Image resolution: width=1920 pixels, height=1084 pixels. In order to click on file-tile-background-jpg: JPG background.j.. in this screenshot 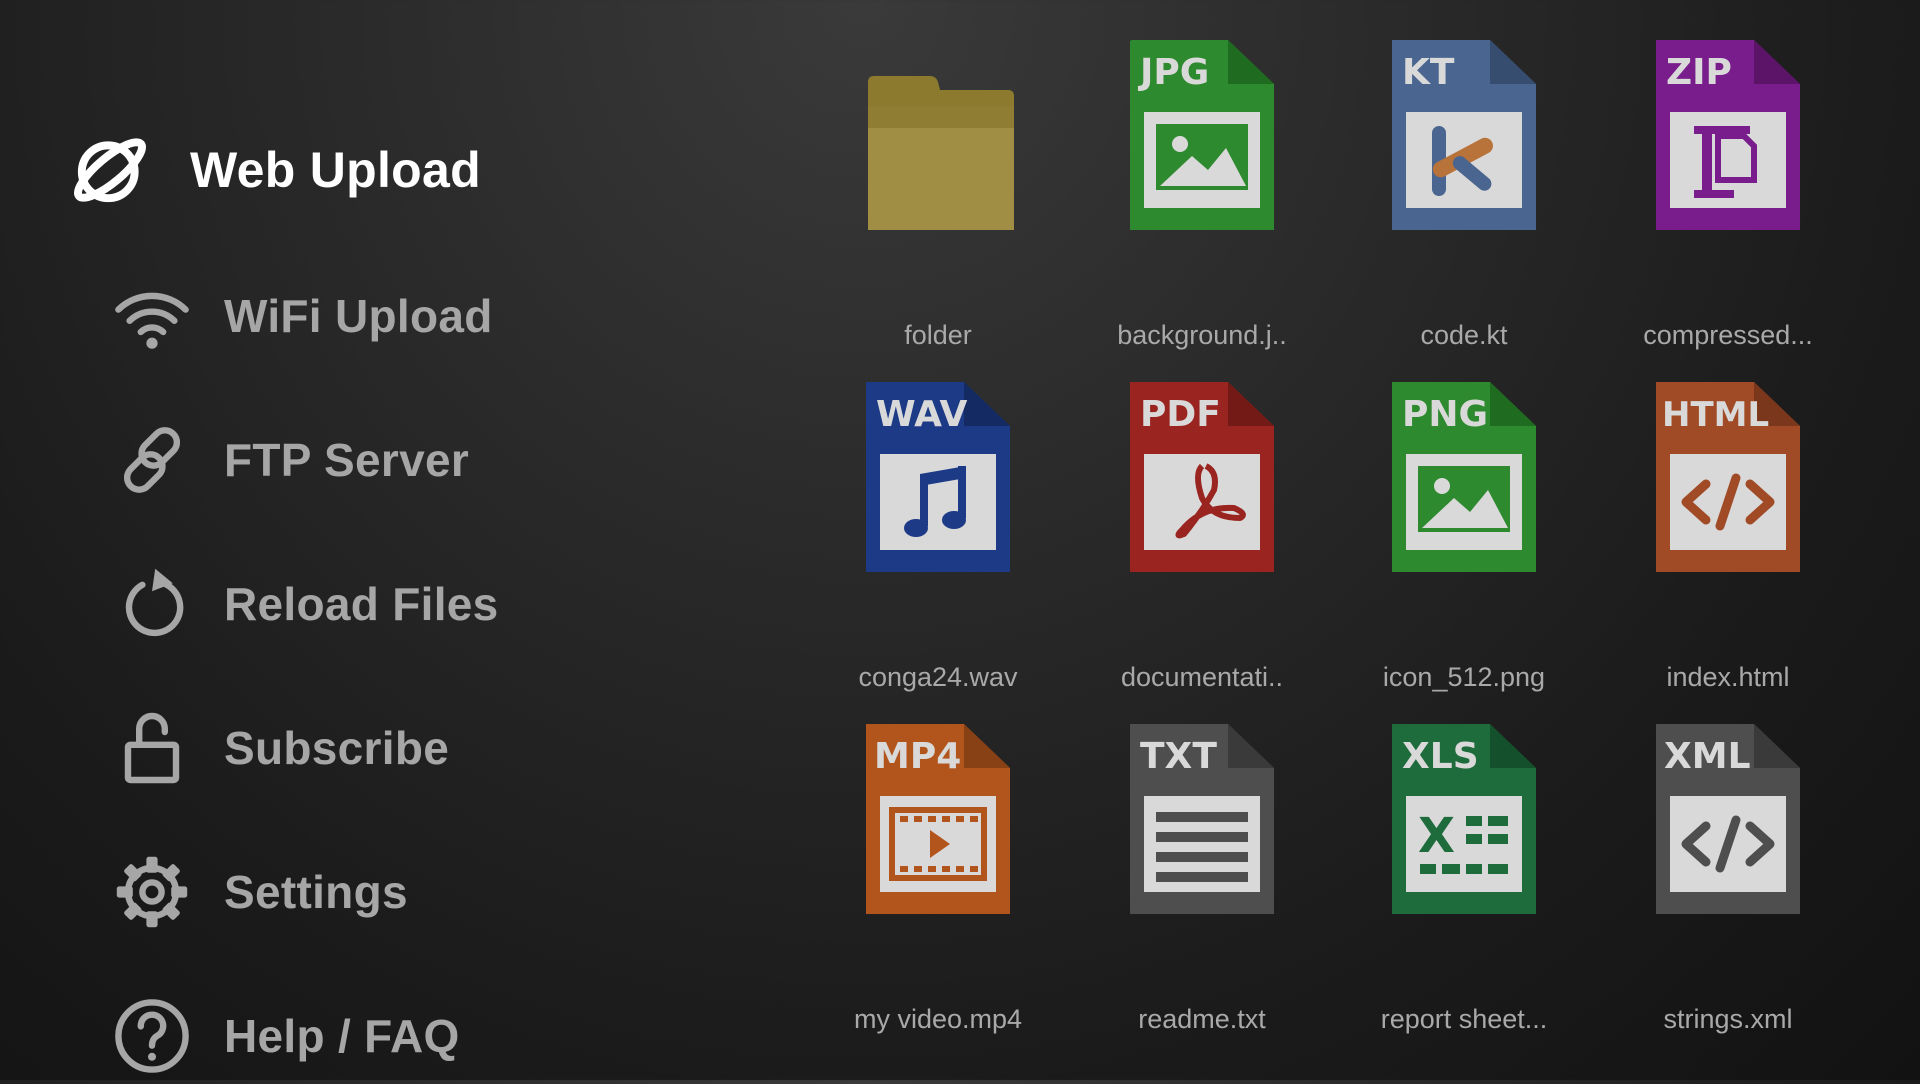, I will do `click(1202, 190)`.